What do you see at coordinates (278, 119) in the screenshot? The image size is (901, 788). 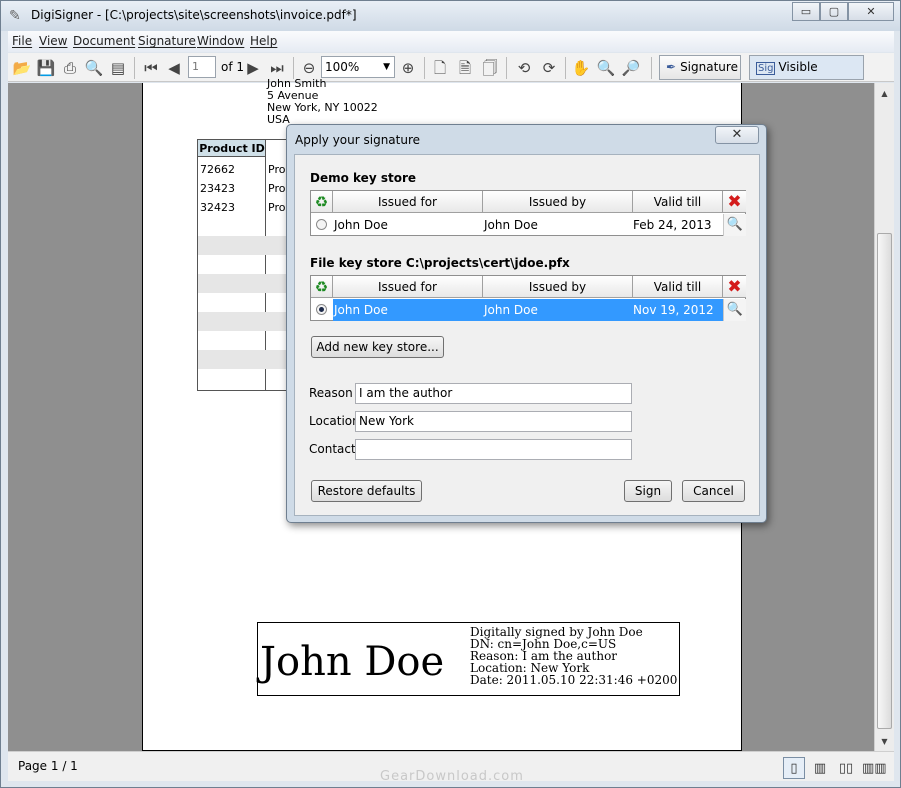 I see `address-line-4: USA` at bounding box center [278, 119].